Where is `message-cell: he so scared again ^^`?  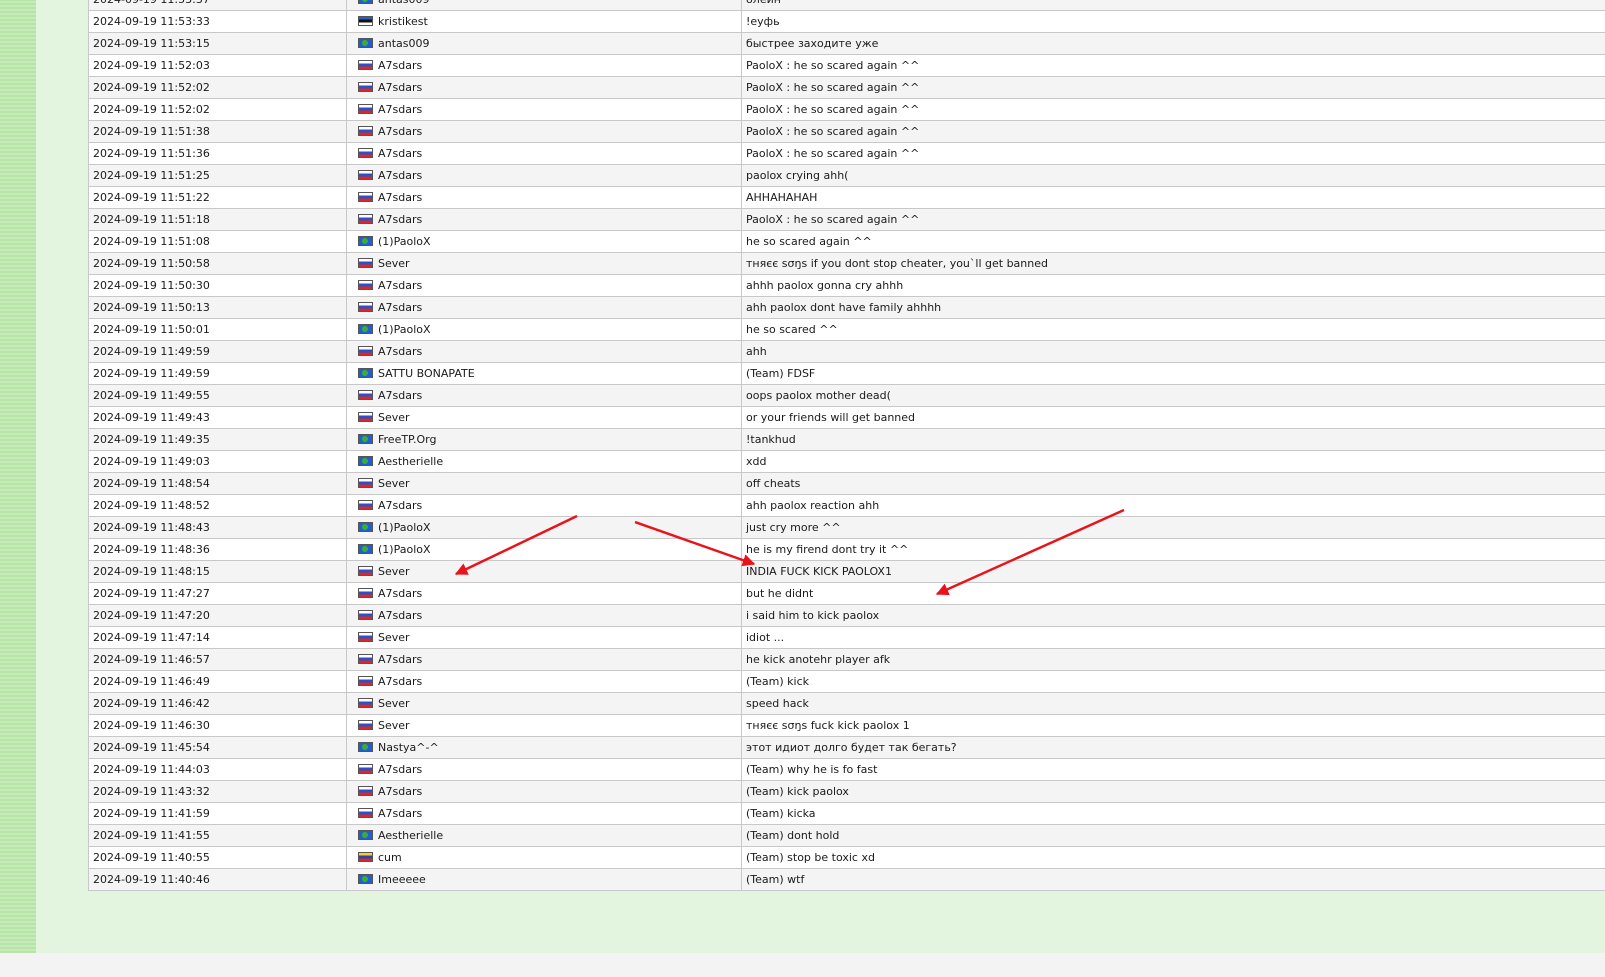
message-cell: he so scared again ^^ is located at coordinates (1173, 241).